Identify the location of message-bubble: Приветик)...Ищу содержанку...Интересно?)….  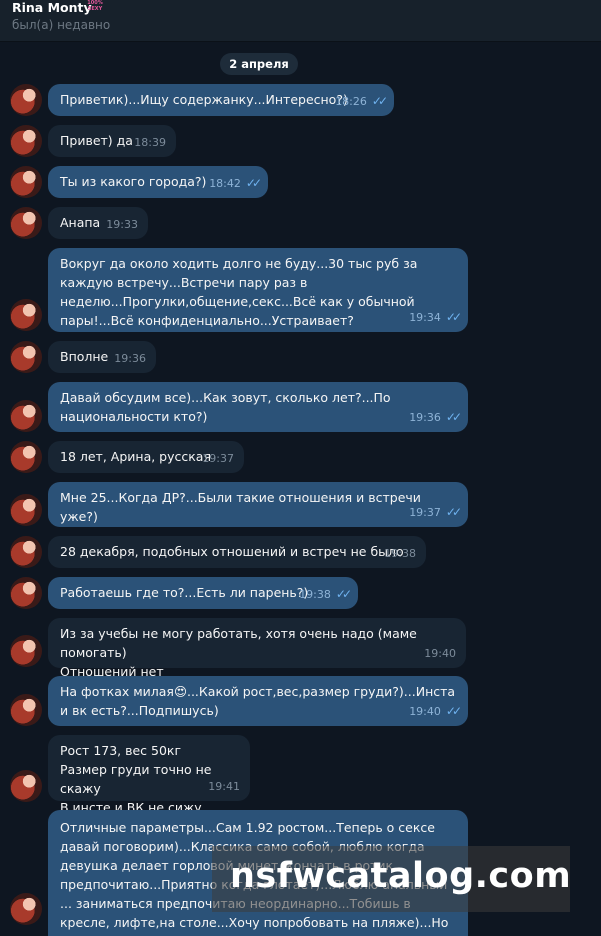
(221, 100).